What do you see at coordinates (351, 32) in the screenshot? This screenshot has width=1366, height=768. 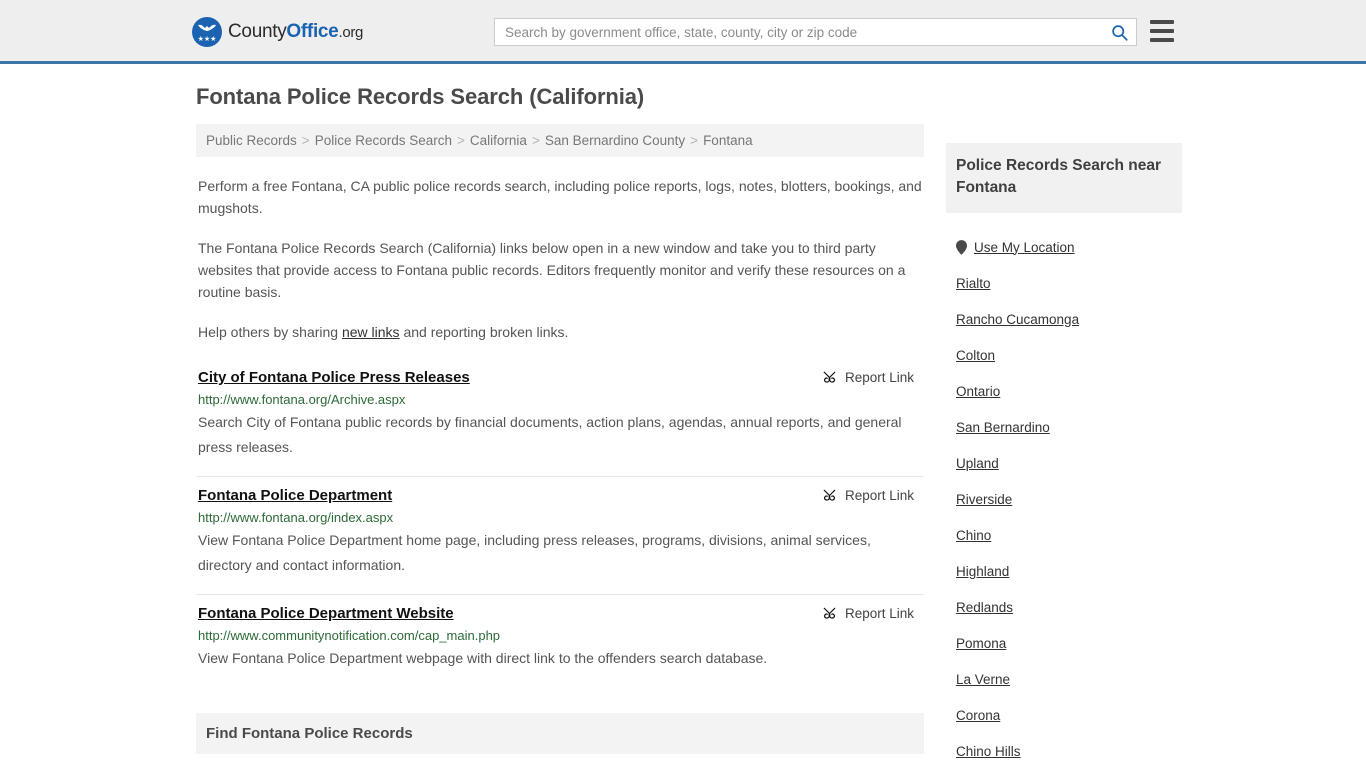 I see `logo-text-org: .org` at bounding box center [351, 32].